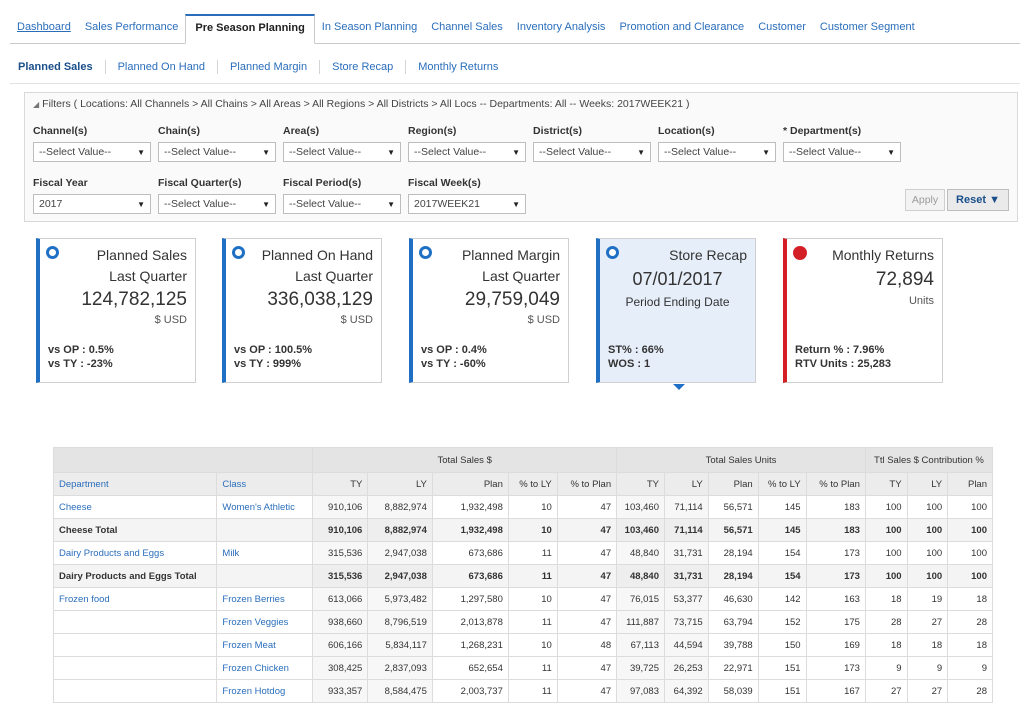 The width and height of the screenshot is (1026, 719). What do you see at coordinates (640, 553) in the screenshot?
I see `value-cell: 48,840` at bounding box center [640, 553].